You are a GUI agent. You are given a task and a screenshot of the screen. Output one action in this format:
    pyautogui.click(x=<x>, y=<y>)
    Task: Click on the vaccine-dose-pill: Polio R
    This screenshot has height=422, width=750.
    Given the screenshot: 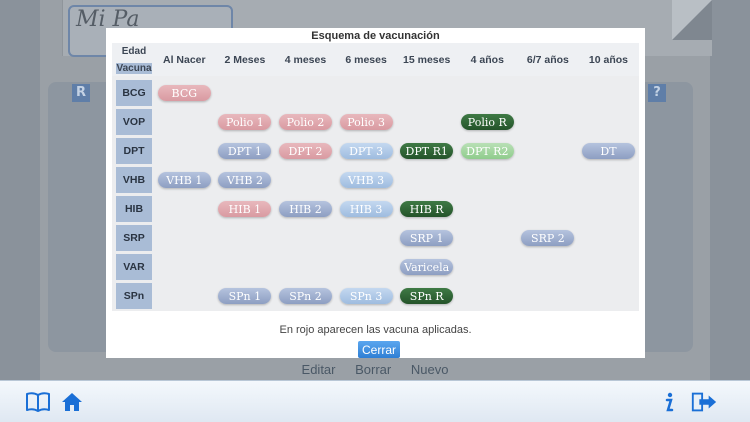 What is the action you would take?
    pyautogui.click(x=487, y=122)
    